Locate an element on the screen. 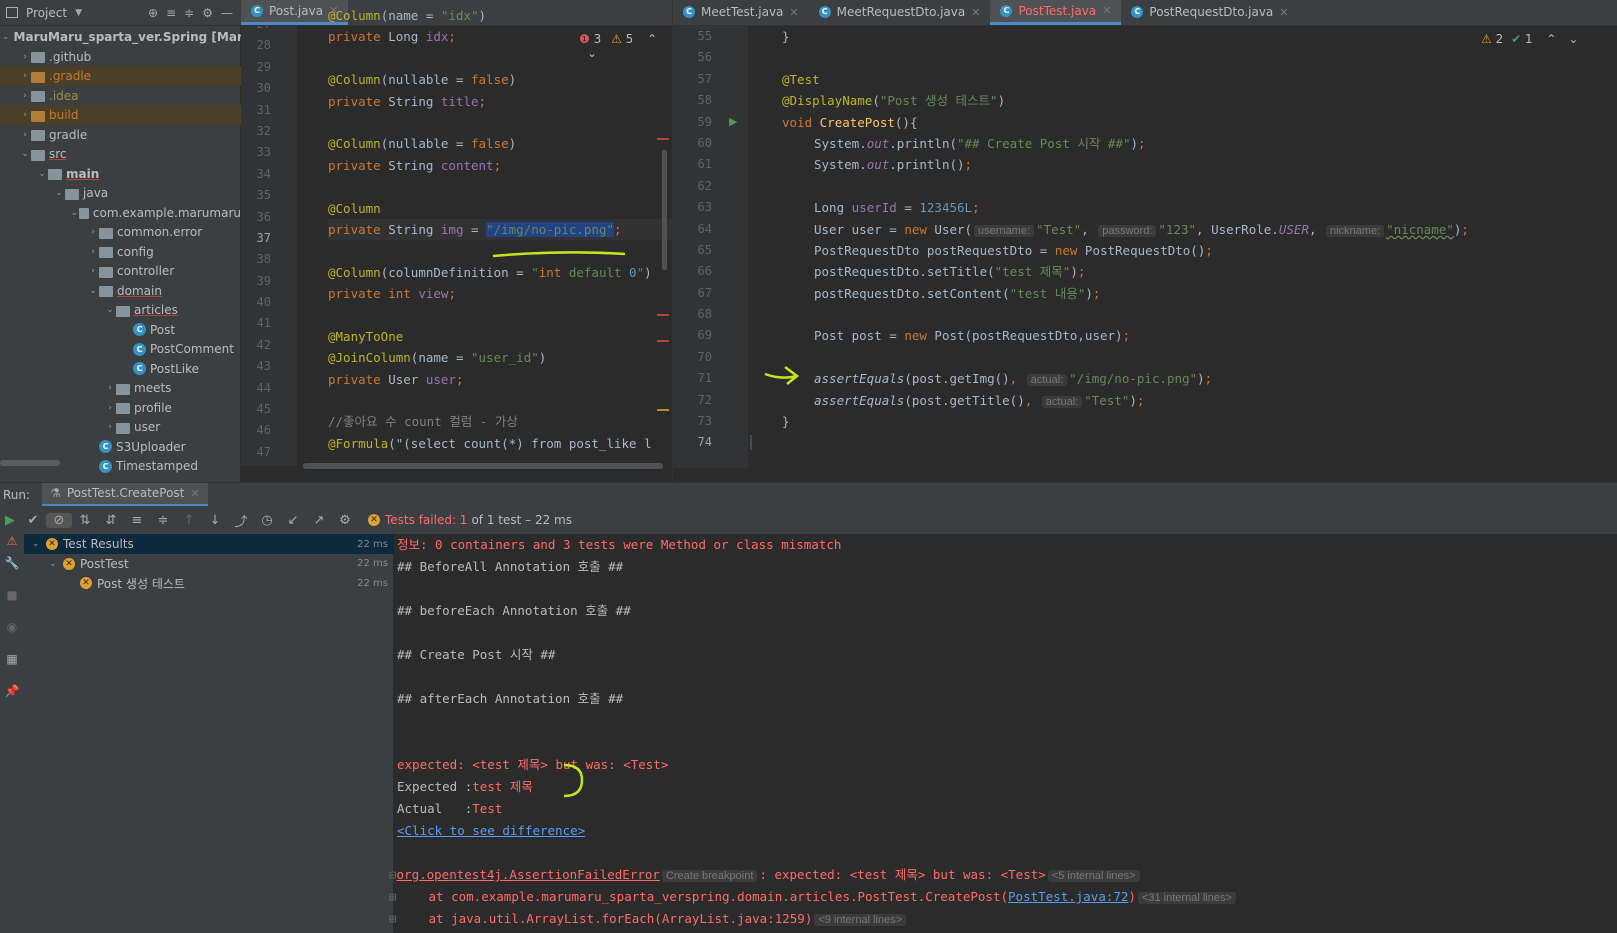 This screenshot has width=1617, height=933. code-line: private User user; is located at coordinates (500, 379).